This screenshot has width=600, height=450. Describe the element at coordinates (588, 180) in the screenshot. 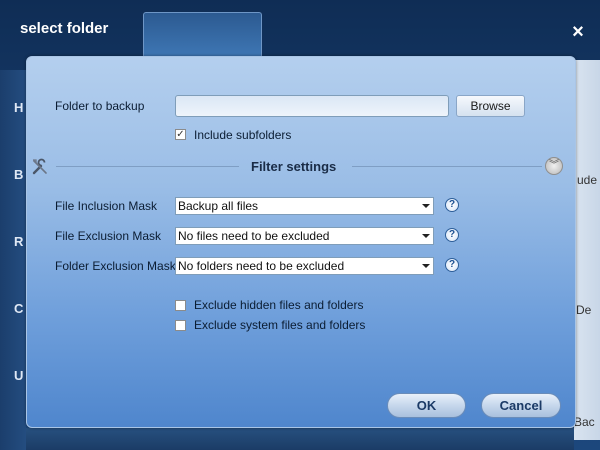

I see `background-text-fragment: ude f` at that location.